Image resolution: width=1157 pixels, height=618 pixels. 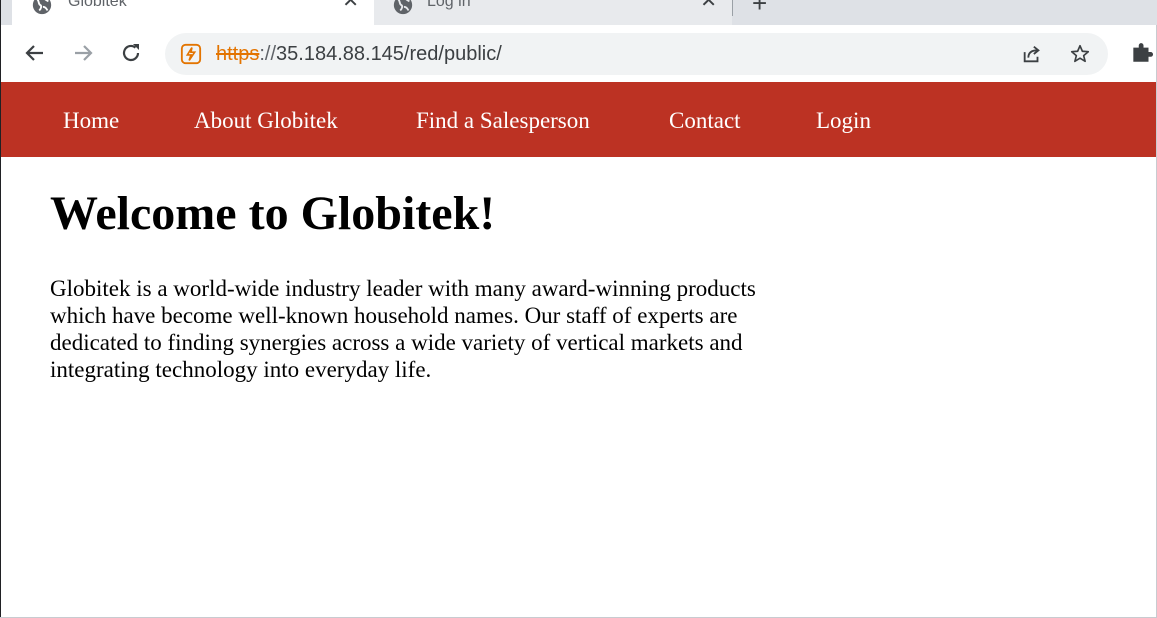 What do you see at coordinates (35, 53) in the screenshot?
I see `back-arrow-icon` at bounding box center [35, 53].